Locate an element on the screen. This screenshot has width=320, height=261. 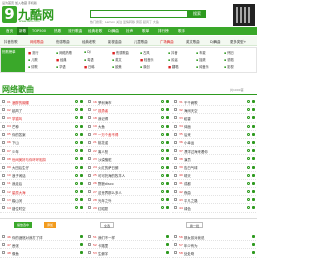
song-title: 野狼disco is located at coordinates (106, 183).